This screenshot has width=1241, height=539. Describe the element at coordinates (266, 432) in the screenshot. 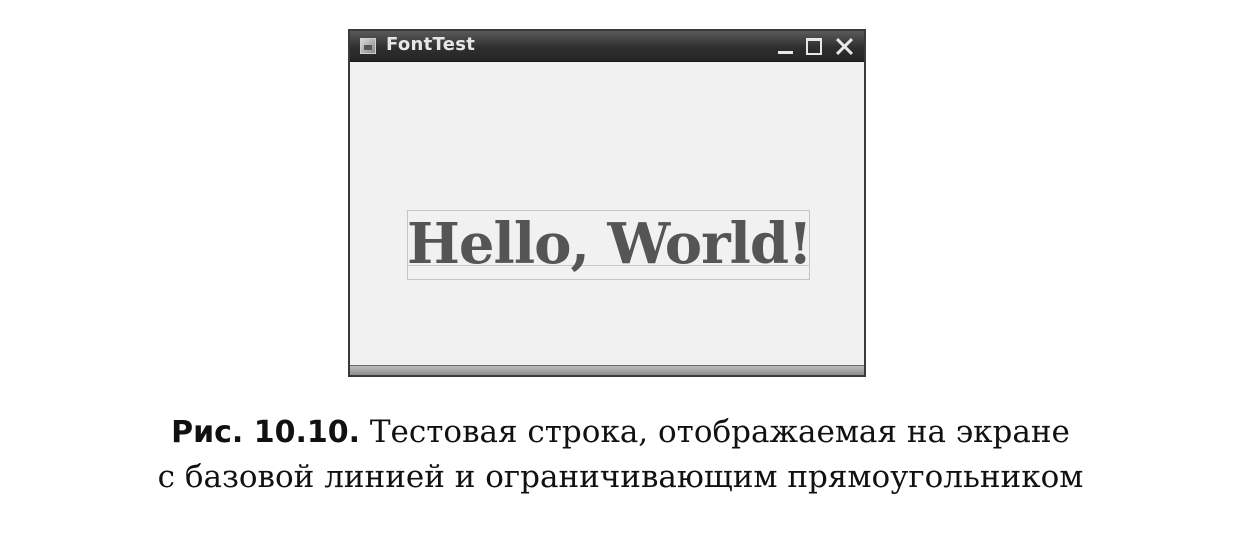

I see `caption-label: Рис. 10.10.` at that location.